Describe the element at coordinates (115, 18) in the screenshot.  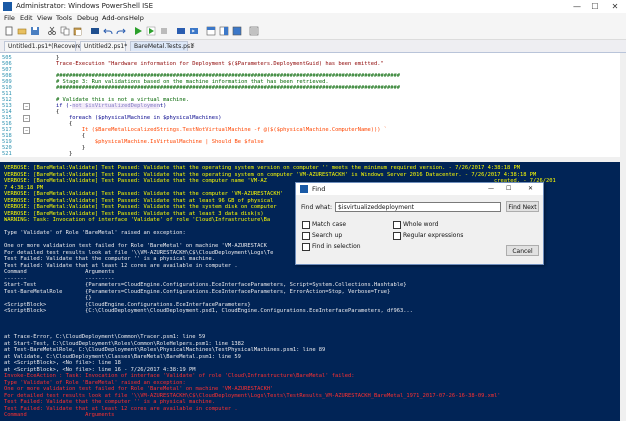
I see `menu-addons: Add-ons` at that location.